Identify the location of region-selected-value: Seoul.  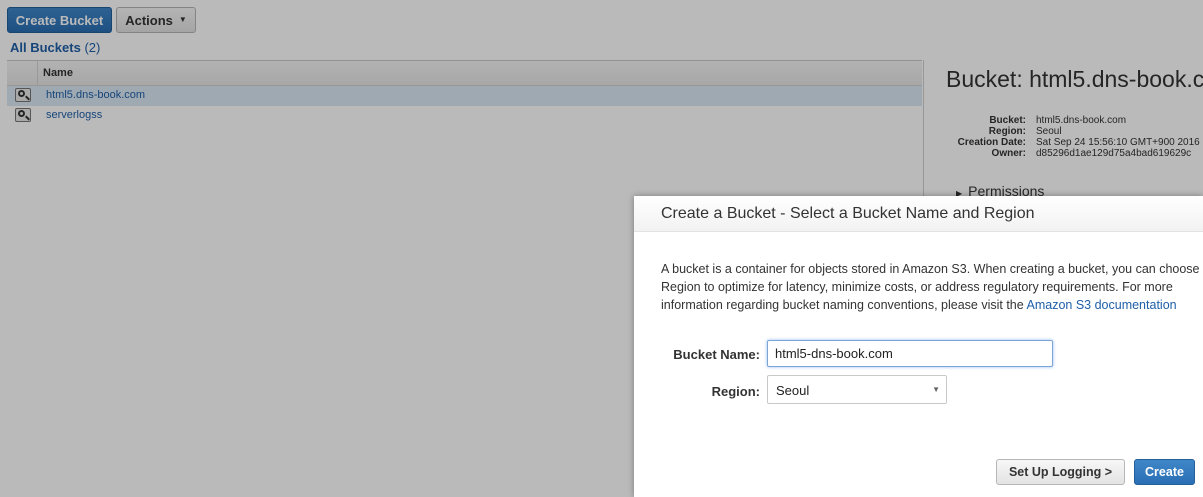
(793, 390).